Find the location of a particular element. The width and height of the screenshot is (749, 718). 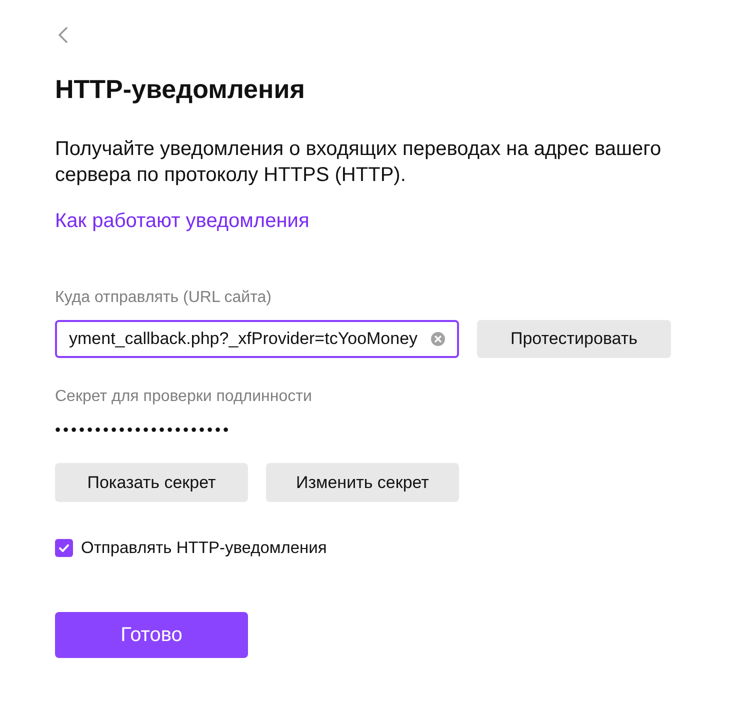

secret-button: Показать секрет is located at coordinates (151, 482).